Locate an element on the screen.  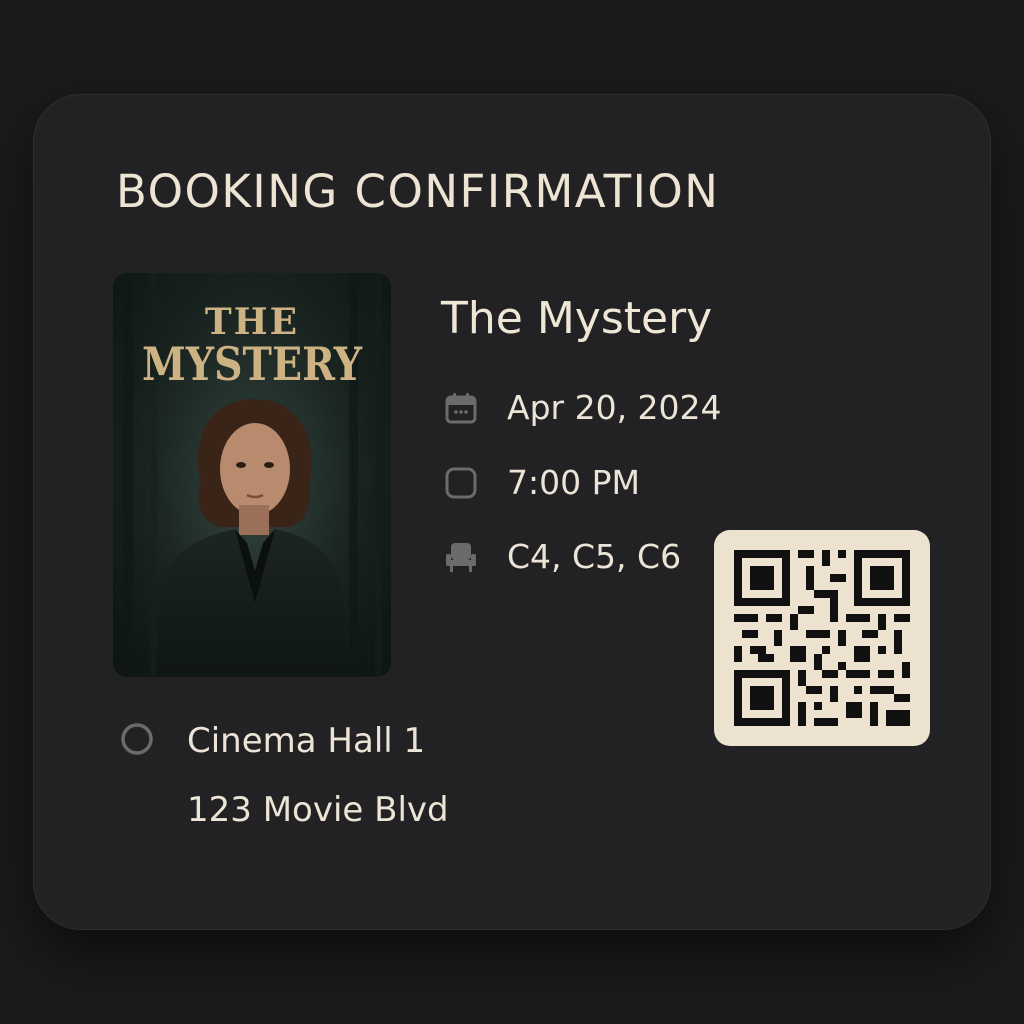
qr-code-icon is located at coordinates (822, 638).